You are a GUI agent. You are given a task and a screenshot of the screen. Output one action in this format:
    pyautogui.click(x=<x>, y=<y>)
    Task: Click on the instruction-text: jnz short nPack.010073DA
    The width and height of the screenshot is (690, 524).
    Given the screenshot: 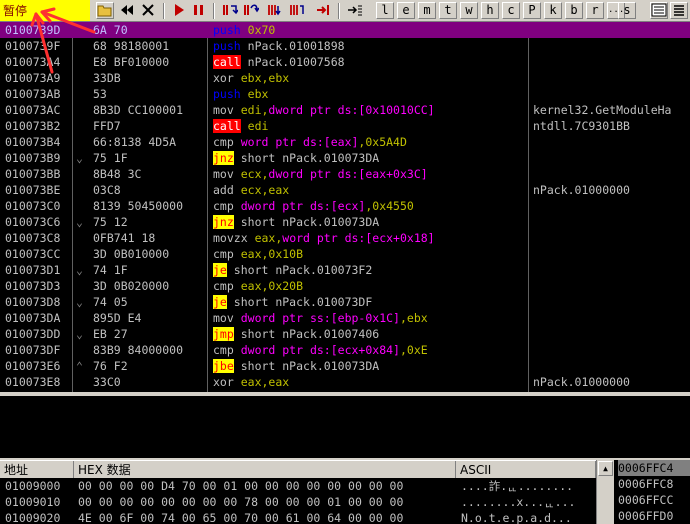 What is the action you would take?
    pyautogui.click(x=296, y=222)
    